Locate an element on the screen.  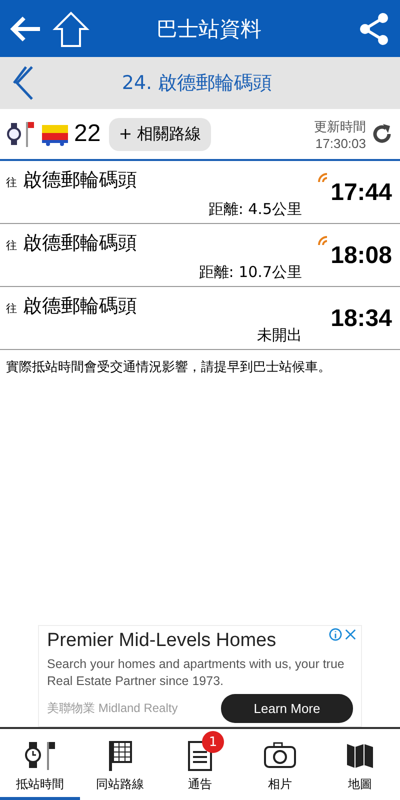
notification-badge: 1 is located at coordinates (213, 742).